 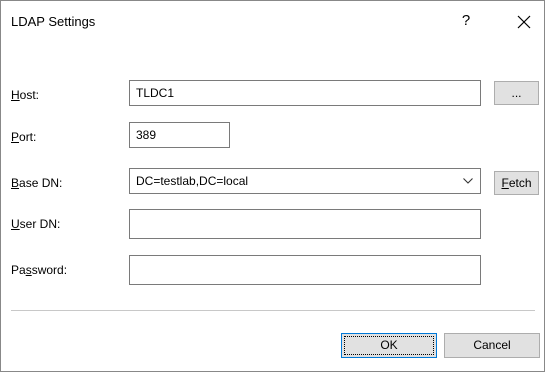 What do you see at coordinates (53, 21) in the screenshot?
I see `dialog-title: LDAP Settings` at bounding box center [53, 21].